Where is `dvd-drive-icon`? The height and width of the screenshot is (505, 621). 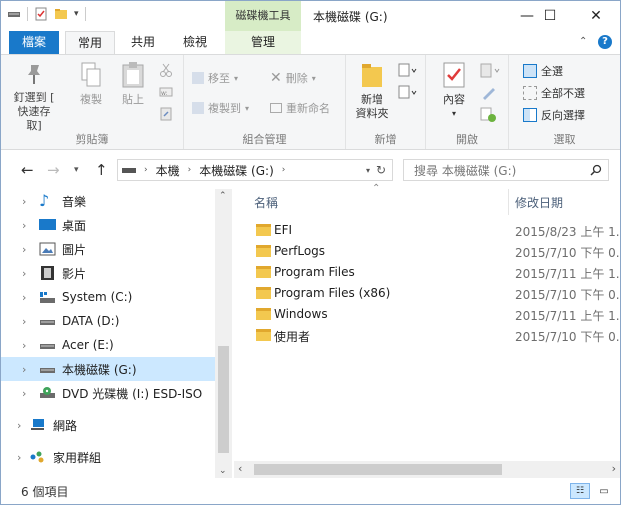 dvd-drive-icon is located at coordinates (47, 392).